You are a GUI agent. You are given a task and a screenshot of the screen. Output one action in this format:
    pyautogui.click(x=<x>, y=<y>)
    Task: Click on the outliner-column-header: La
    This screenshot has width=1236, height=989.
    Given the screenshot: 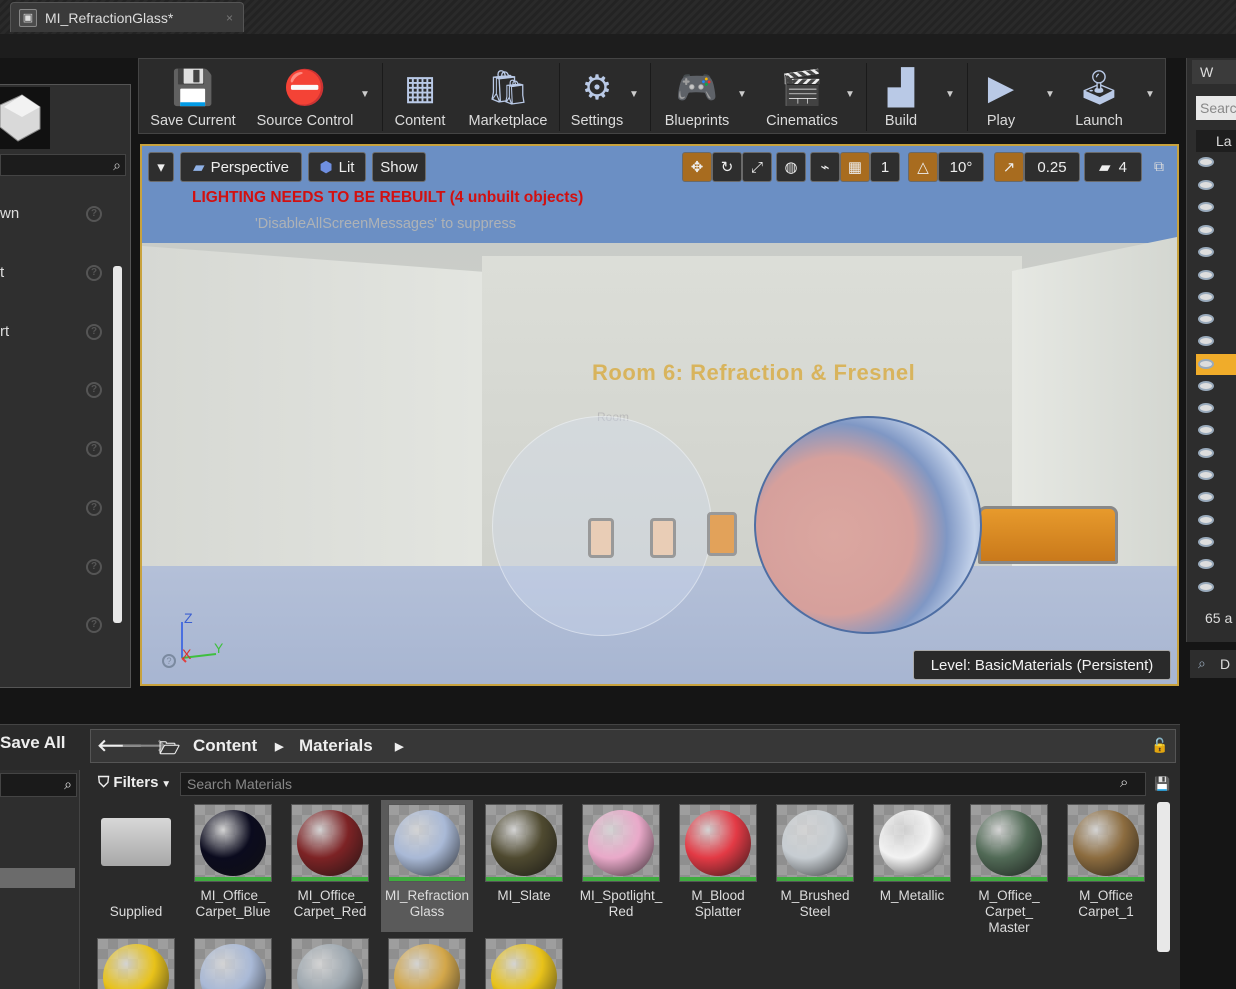 What is the action you would take?
    pyautogui.click(x=1216, y=141)
    